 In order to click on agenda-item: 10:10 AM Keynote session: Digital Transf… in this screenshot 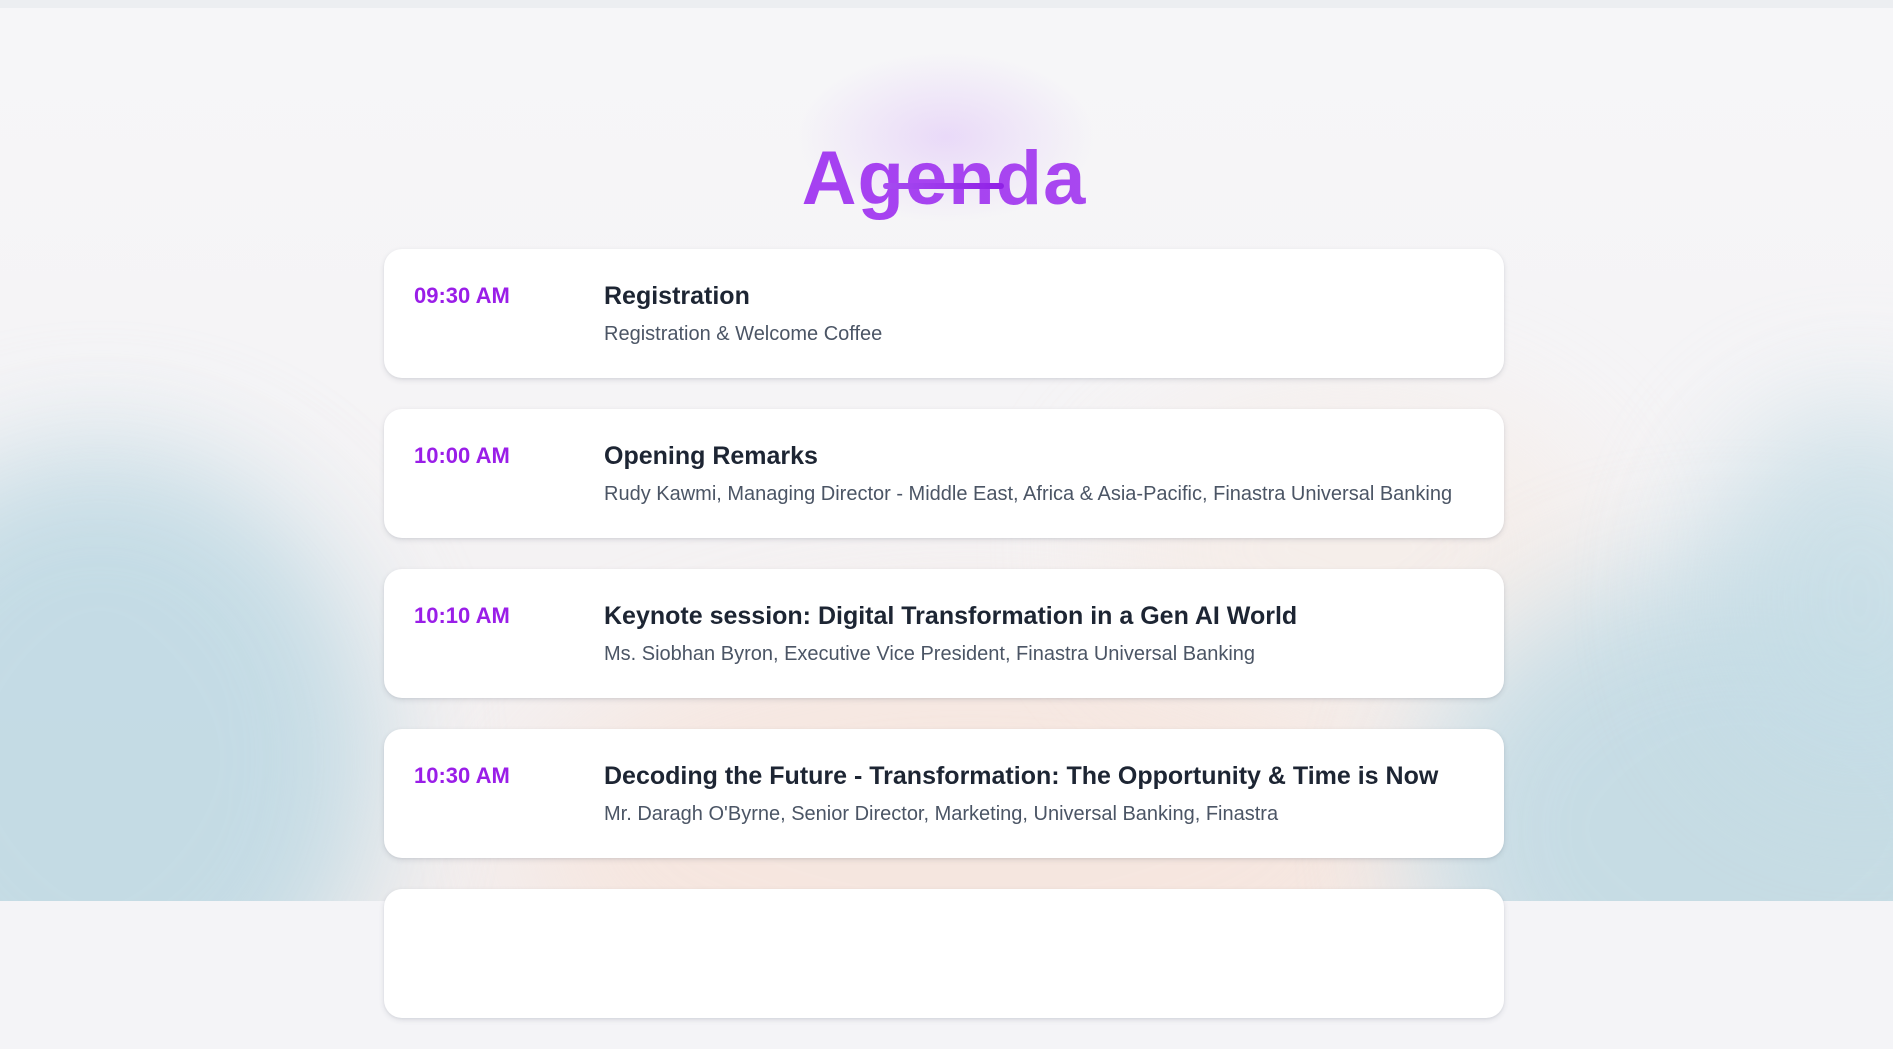, I will do `click(944, 633)`.